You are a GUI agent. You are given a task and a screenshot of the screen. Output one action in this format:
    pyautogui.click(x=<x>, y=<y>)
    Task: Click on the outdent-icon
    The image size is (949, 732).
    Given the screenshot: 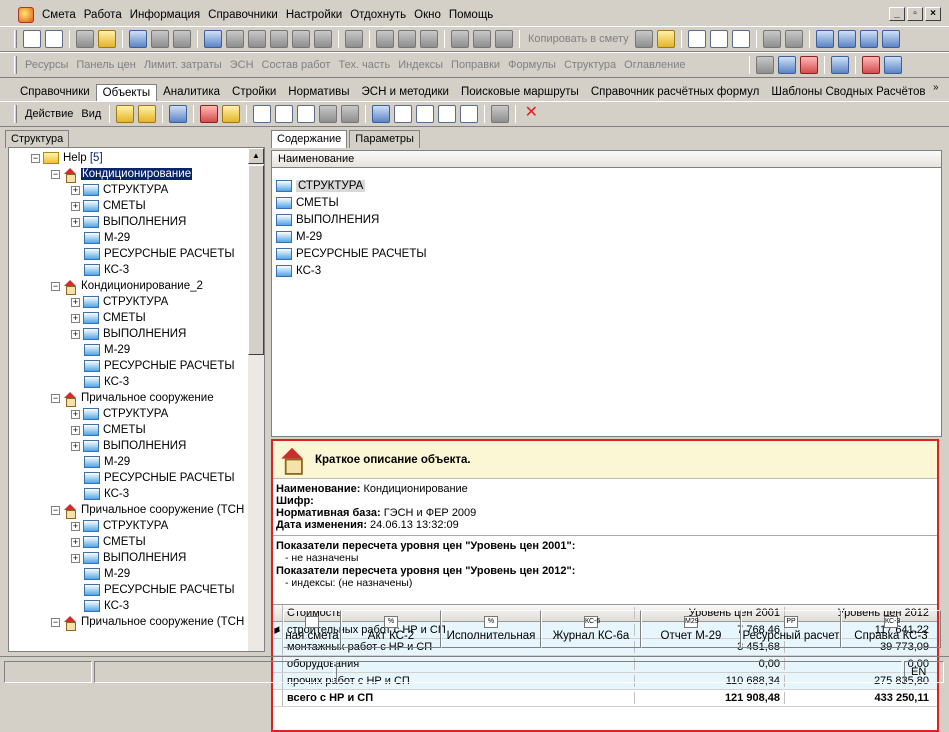 What is the action you would take?
    pyautogui.click(x=846, y=39)
    